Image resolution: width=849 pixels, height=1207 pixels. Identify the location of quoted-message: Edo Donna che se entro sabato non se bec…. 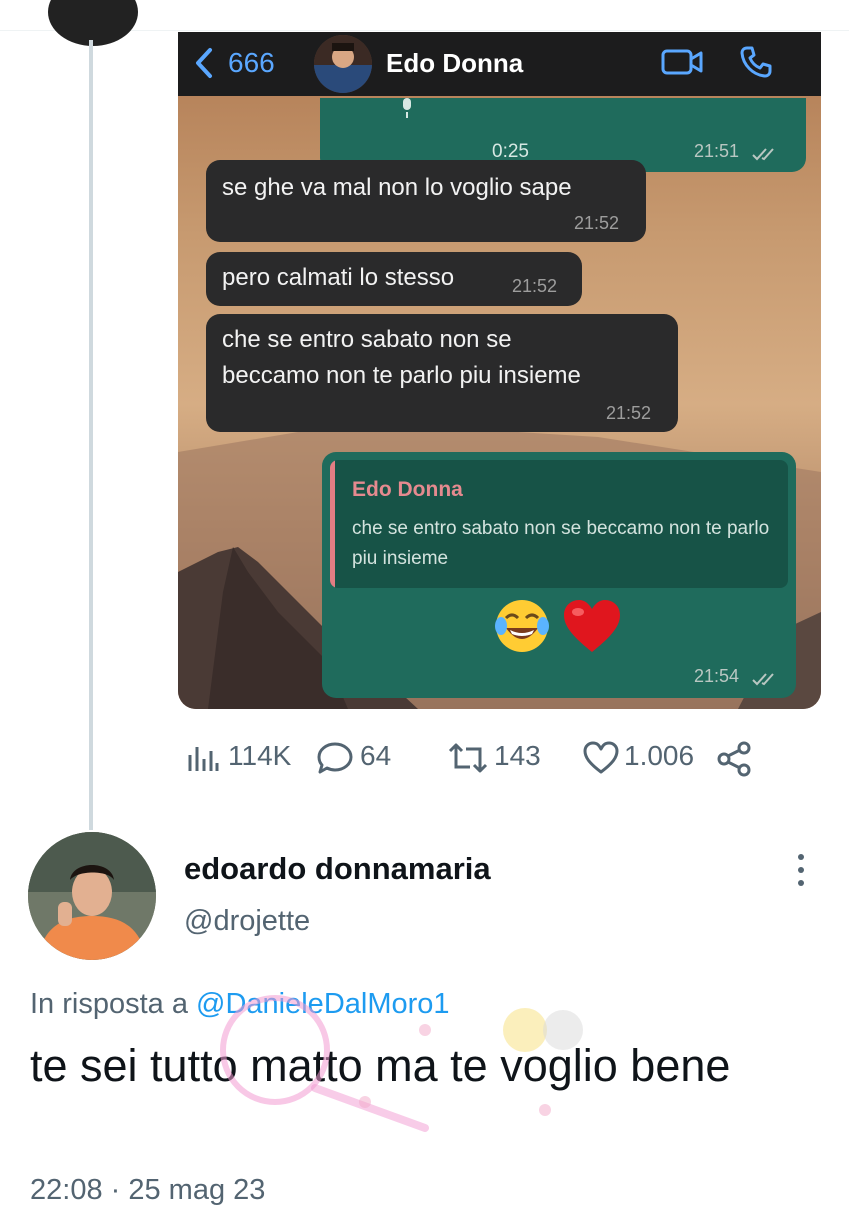
(559, 524).